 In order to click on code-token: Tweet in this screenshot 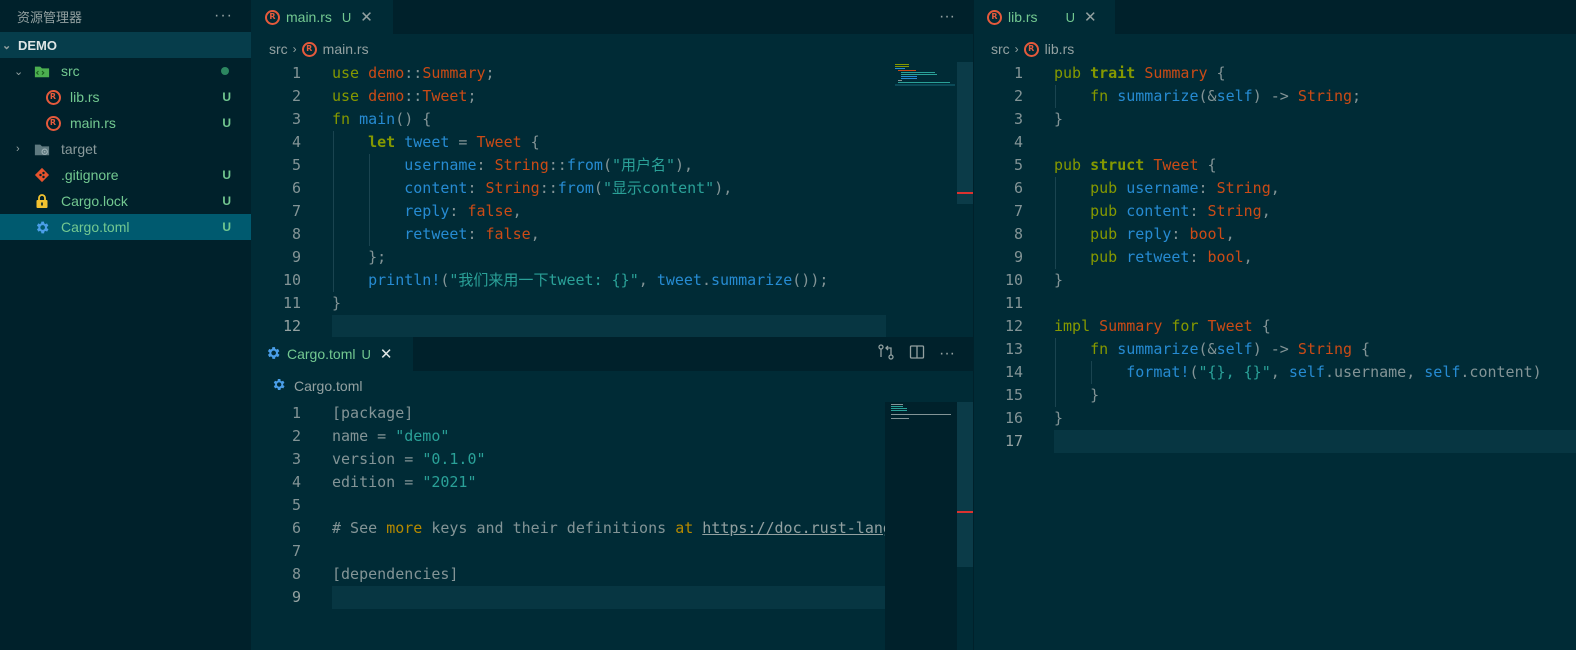, I will do `click(445, 96)`.